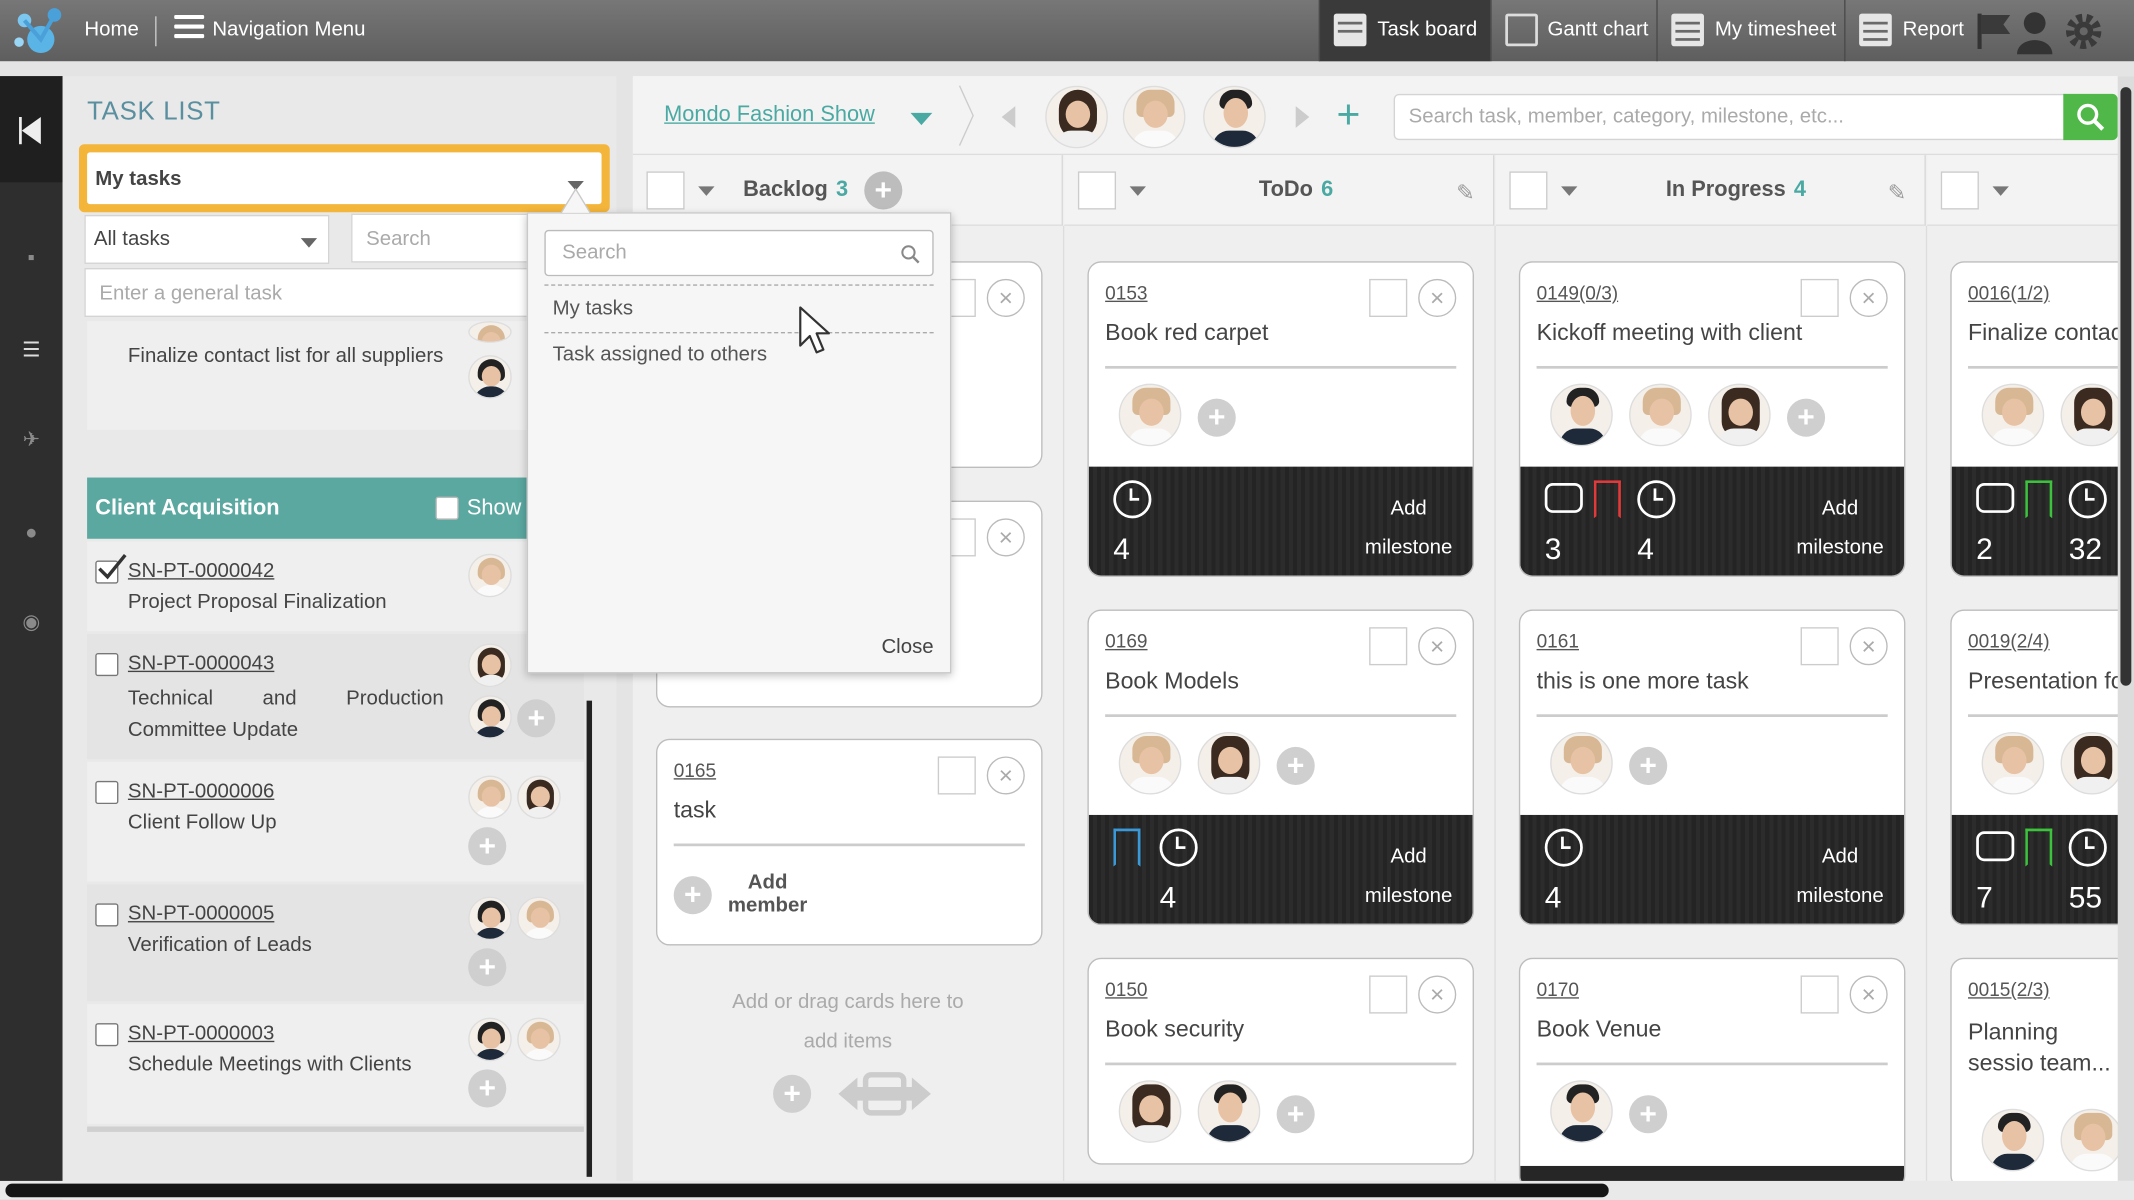  What do you see at coordinates (1280, 1061) in the screenshot?
I see `task-card: 0150 Book security × +` at bounding box center [1280, 1061].